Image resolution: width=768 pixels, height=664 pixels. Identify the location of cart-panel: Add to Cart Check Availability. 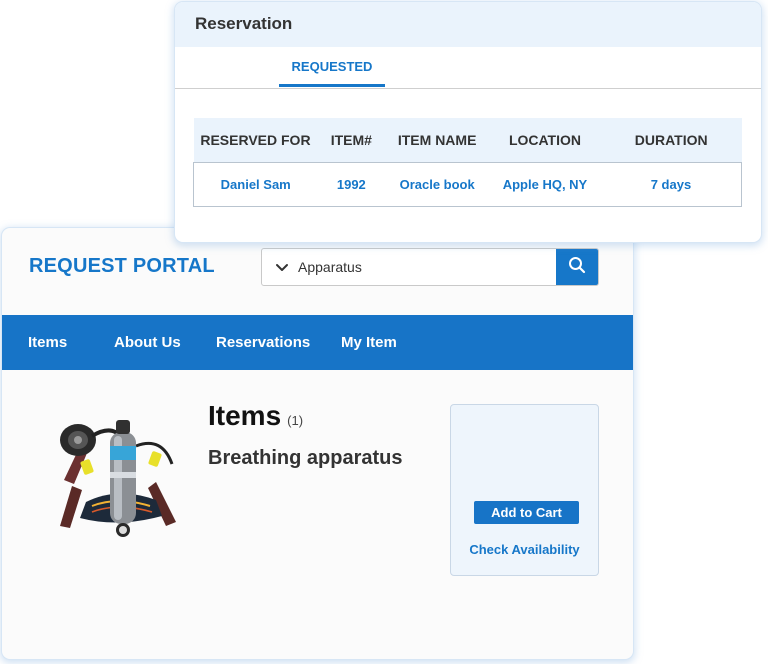
(524, 490).